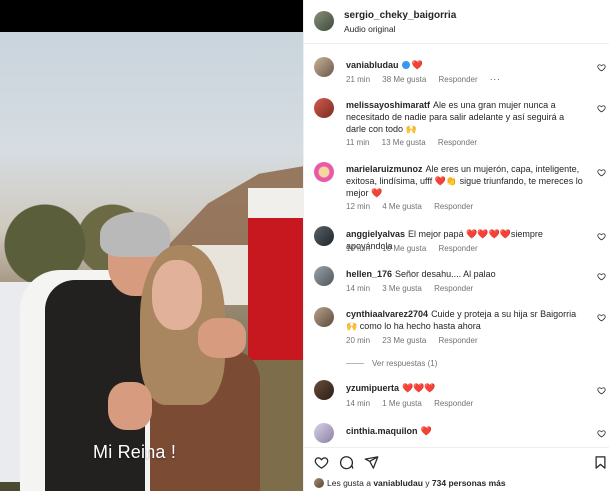 The image size is (609, 491). What do you see at coordinates (469, 483) in the screenshot?
I see `likes-others: 734 personas más` at bounding box center [469, 483].